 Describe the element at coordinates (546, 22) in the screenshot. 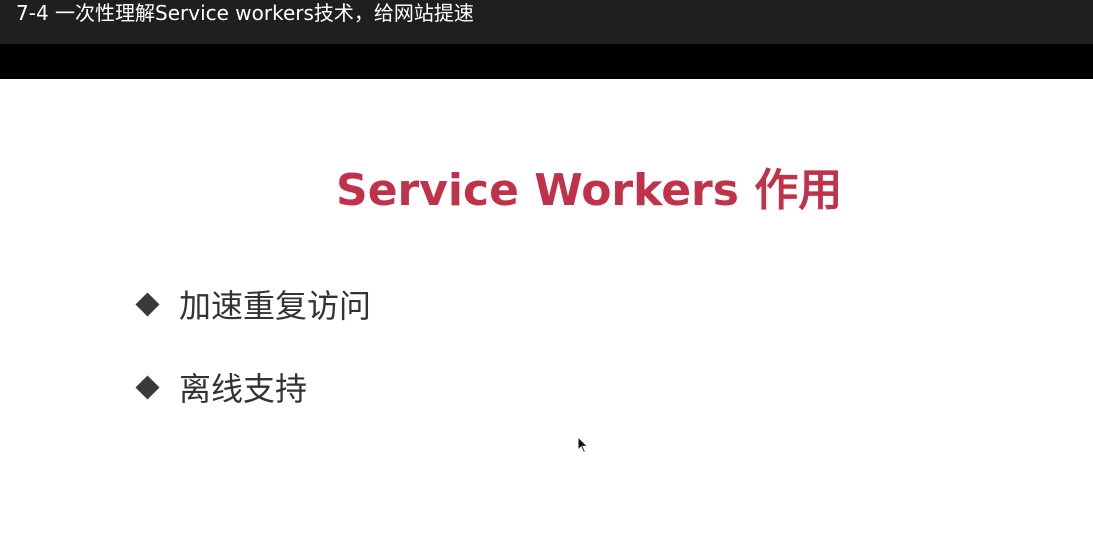

I see `video-title-bar: 7-4 一次性理解Service workers技术，给网站提速` at that location.